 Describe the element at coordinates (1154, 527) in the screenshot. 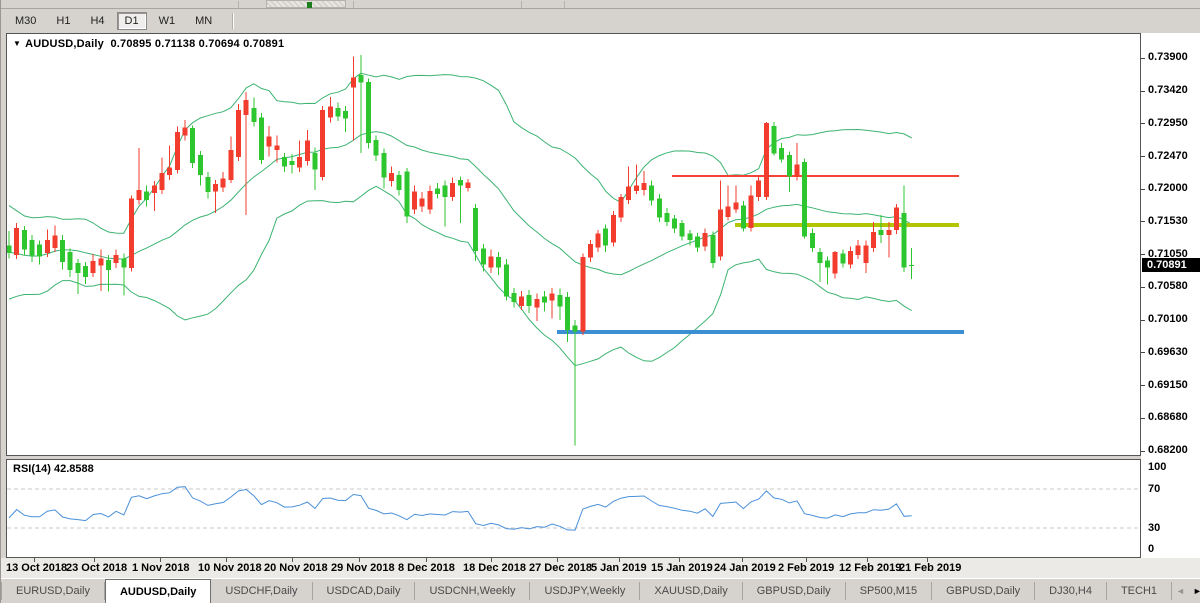

I see `rsi-axis-label: 30` at that location.